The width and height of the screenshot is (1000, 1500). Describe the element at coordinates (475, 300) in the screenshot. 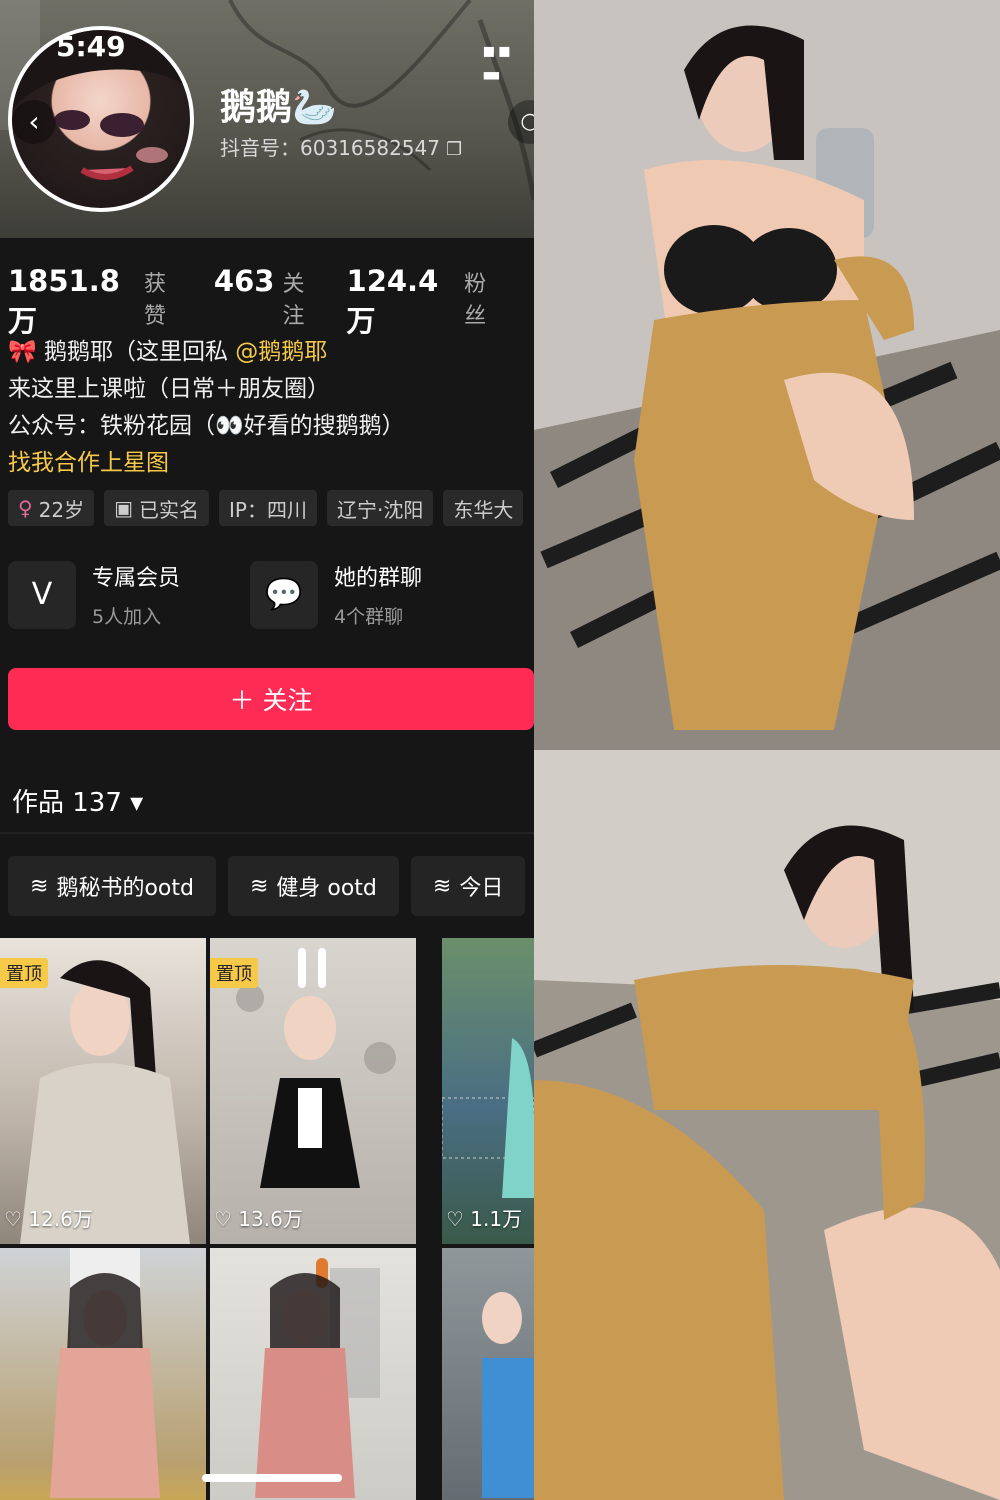

I see `stat-label: 粉丝` at that location.